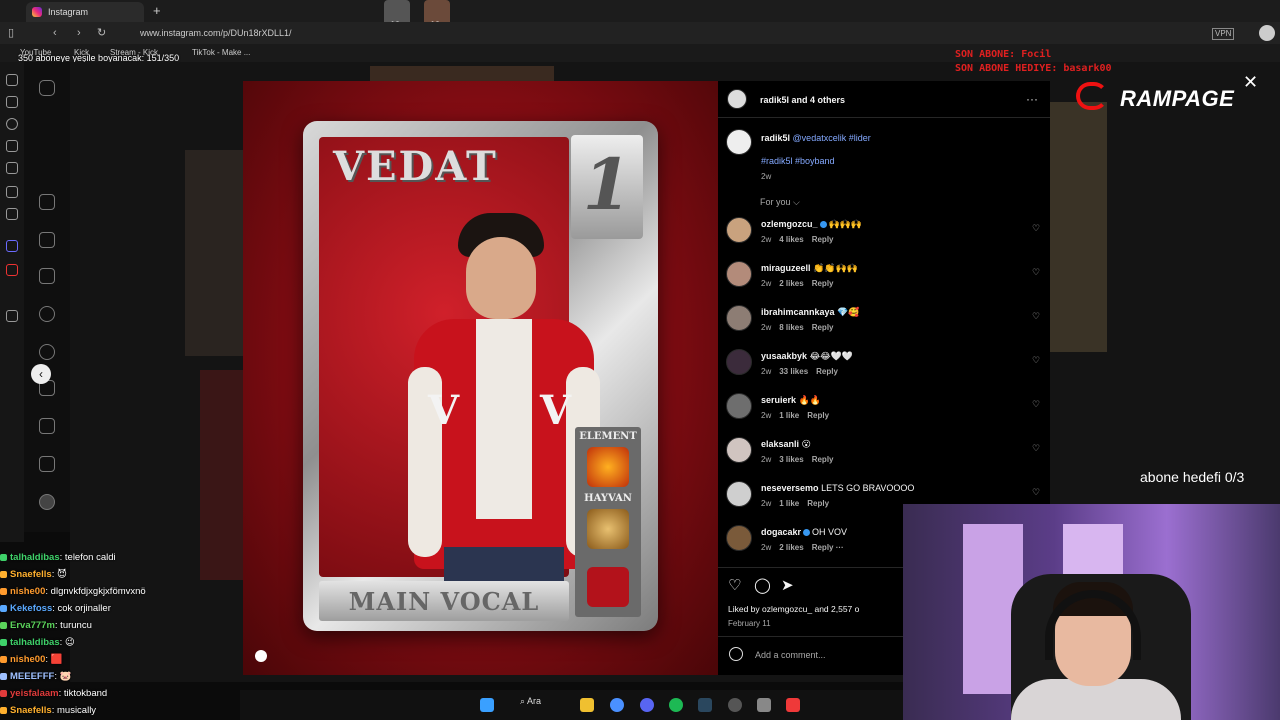 The height and width of the screenshot is (720, 1280). I want to click on chat-username: MEEEFFF, so click(32, 676).